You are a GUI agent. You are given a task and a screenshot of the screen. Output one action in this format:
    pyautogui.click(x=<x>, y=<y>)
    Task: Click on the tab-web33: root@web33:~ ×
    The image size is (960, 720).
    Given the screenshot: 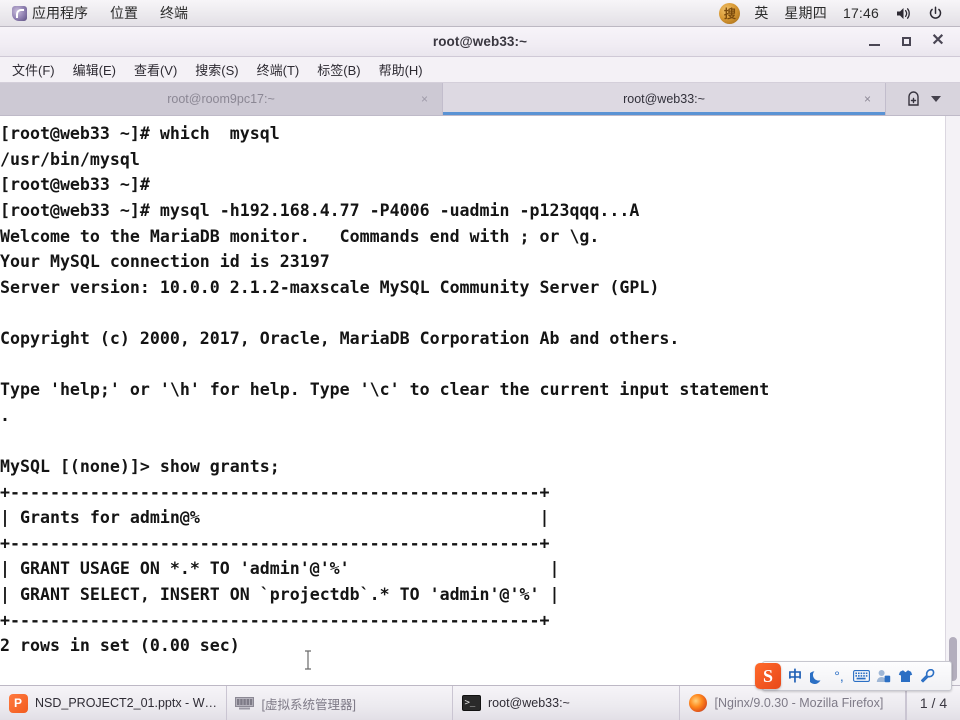 What is the action you would take?
    pyautogui.click(x=664, y=99)
    